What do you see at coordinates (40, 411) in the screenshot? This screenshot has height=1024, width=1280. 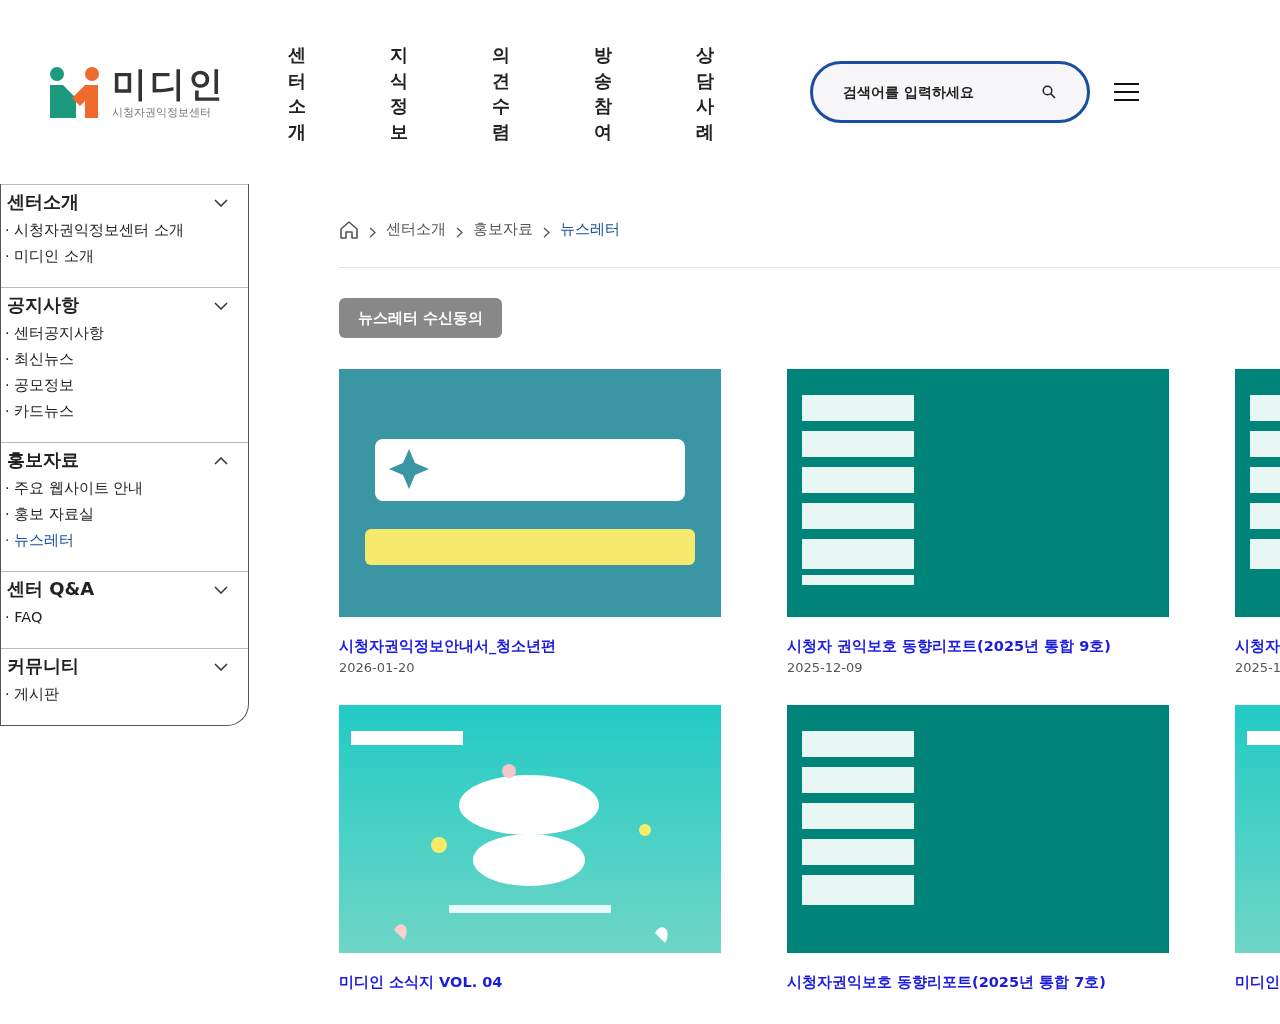 I see `sidebar-link: · 카드뉴스` at bounding box center [40, 411].